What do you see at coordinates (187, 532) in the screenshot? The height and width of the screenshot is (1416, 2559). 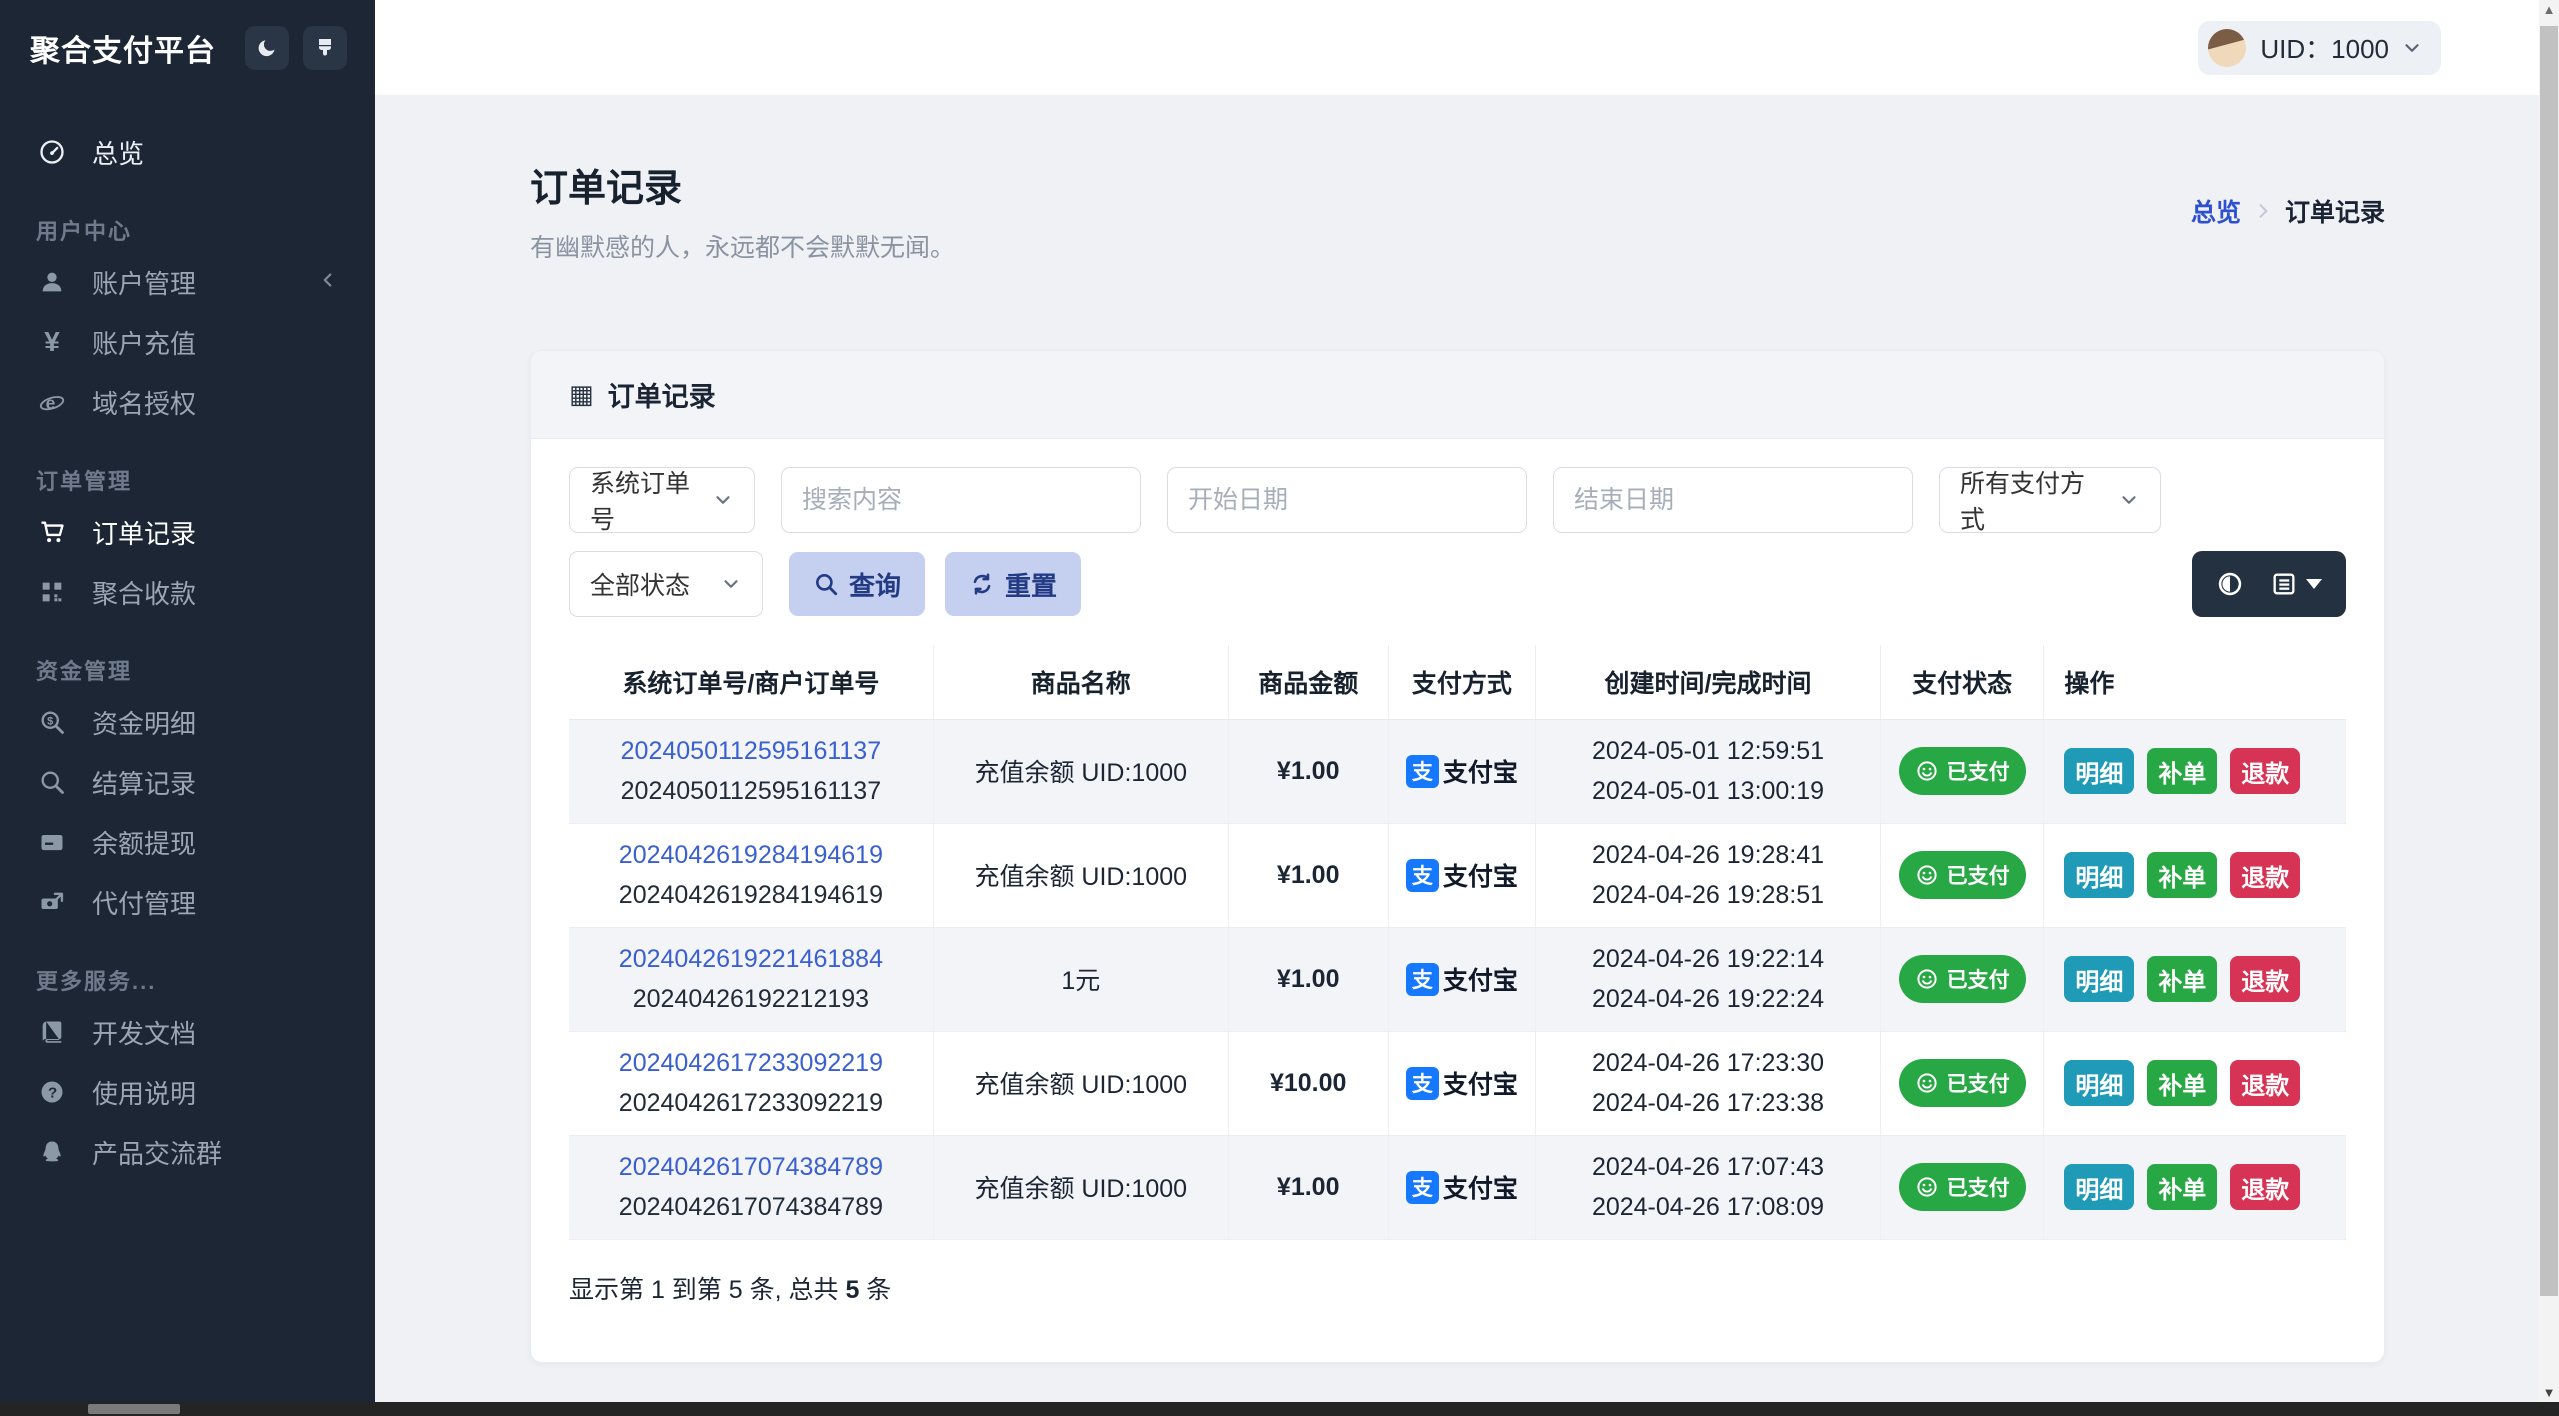 I see `sidebar-item-order-records: 订单记录` at bounding box center [187, 532].